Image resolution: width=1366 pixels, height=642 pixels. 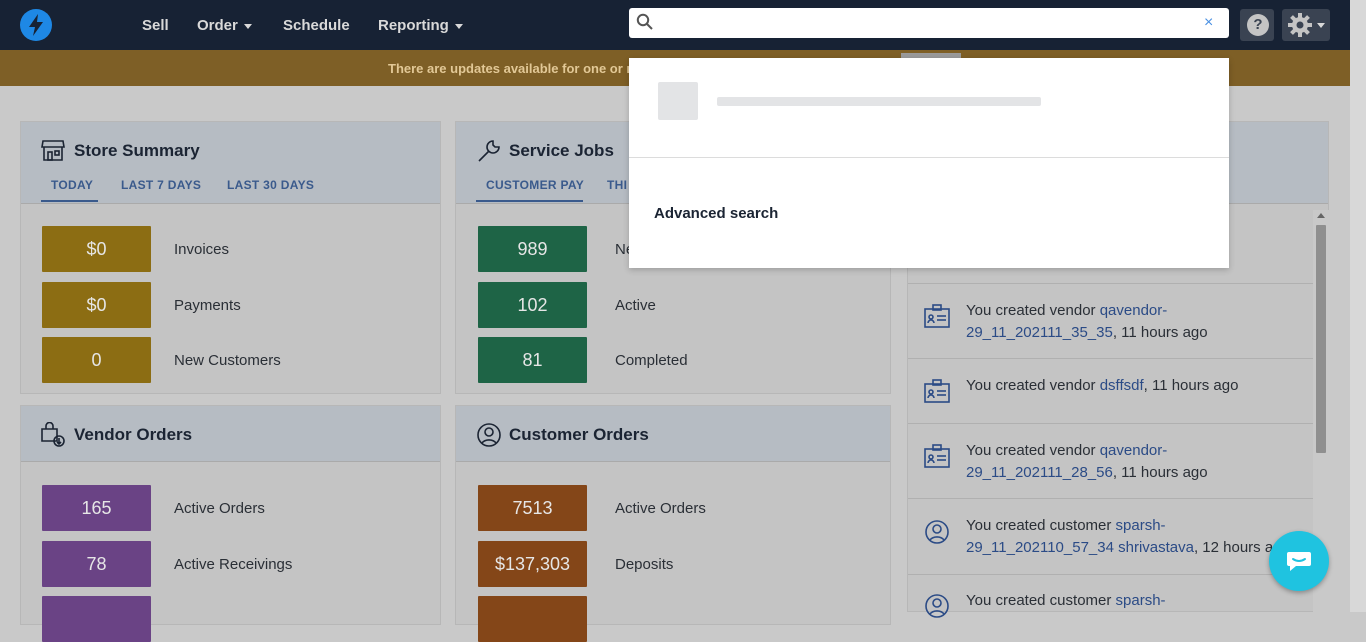 I want to click on search-input, so click(x=925, y=23).